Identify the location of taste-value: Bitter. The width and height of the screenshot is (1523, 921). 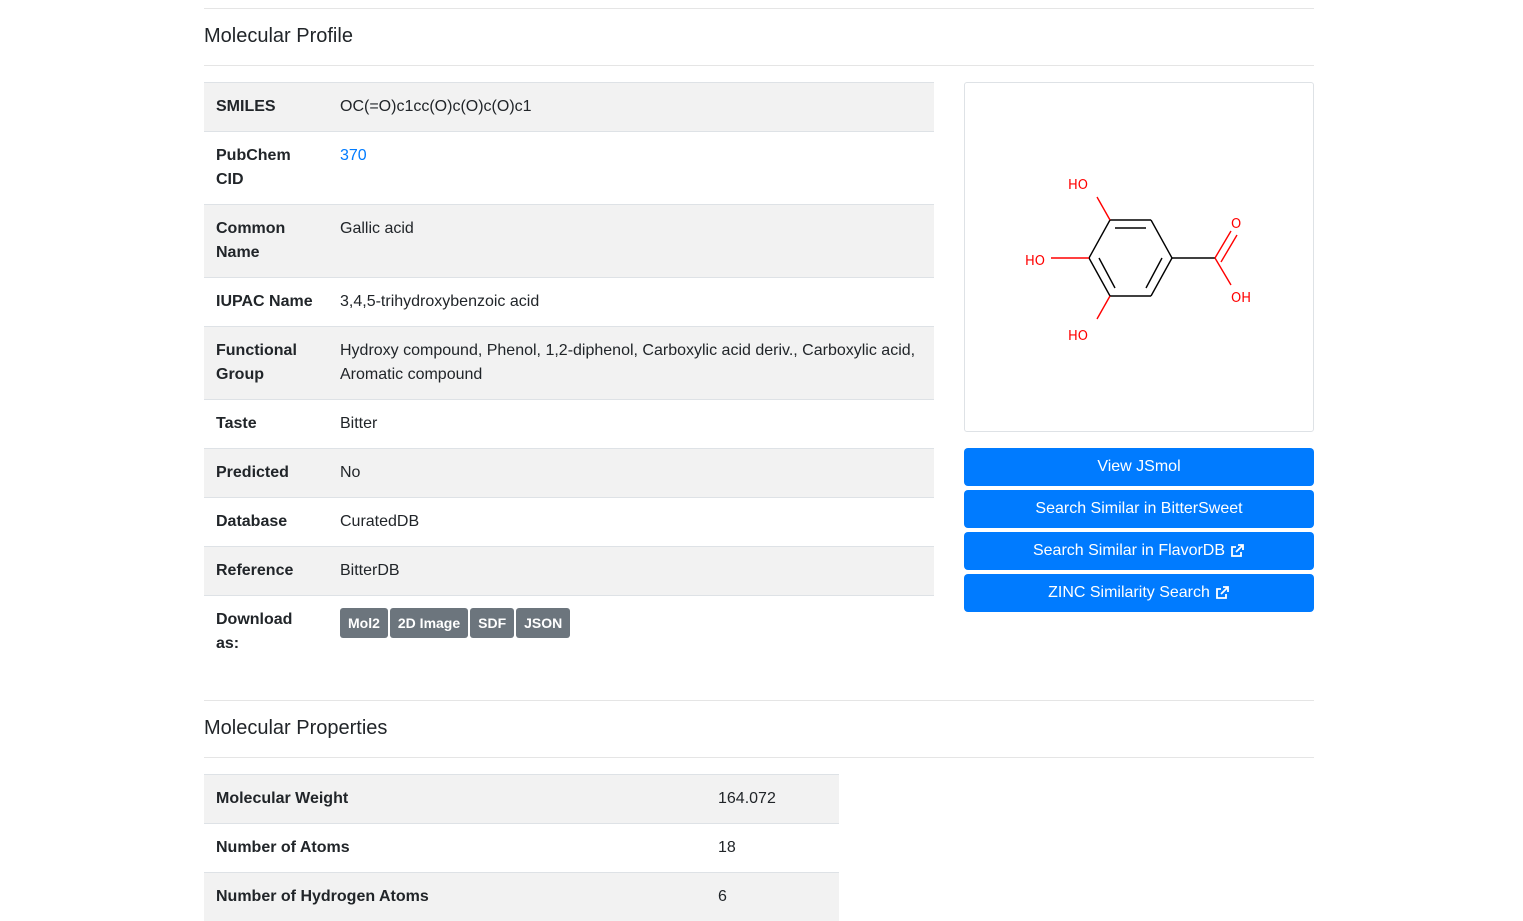
(631, 424).